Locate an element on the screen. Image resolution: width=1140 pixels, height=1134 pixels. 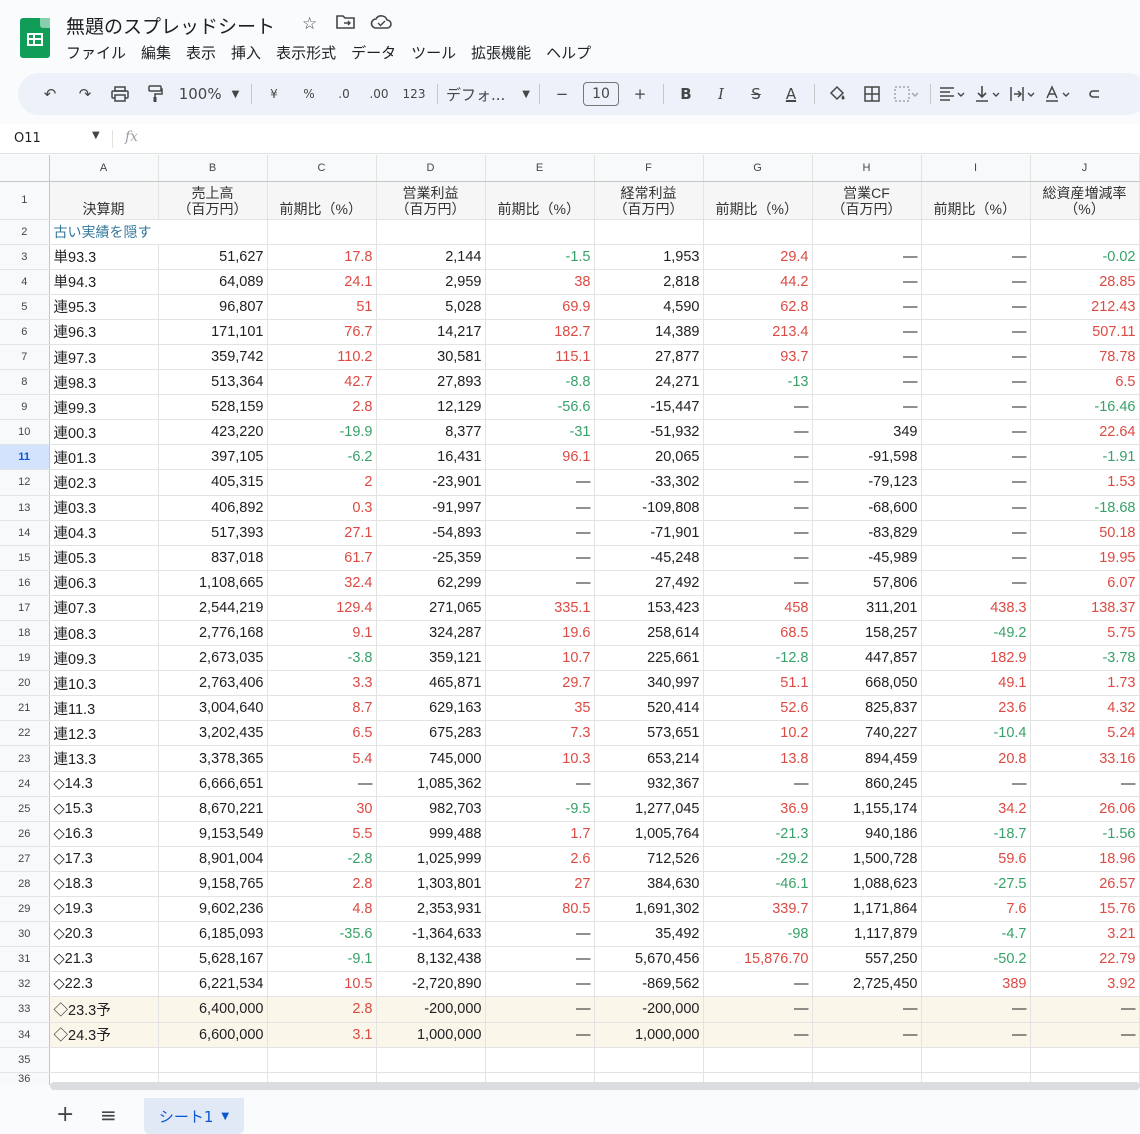
cell-ordinary-yoy: -12.8 is located at coordinates (758, 658).